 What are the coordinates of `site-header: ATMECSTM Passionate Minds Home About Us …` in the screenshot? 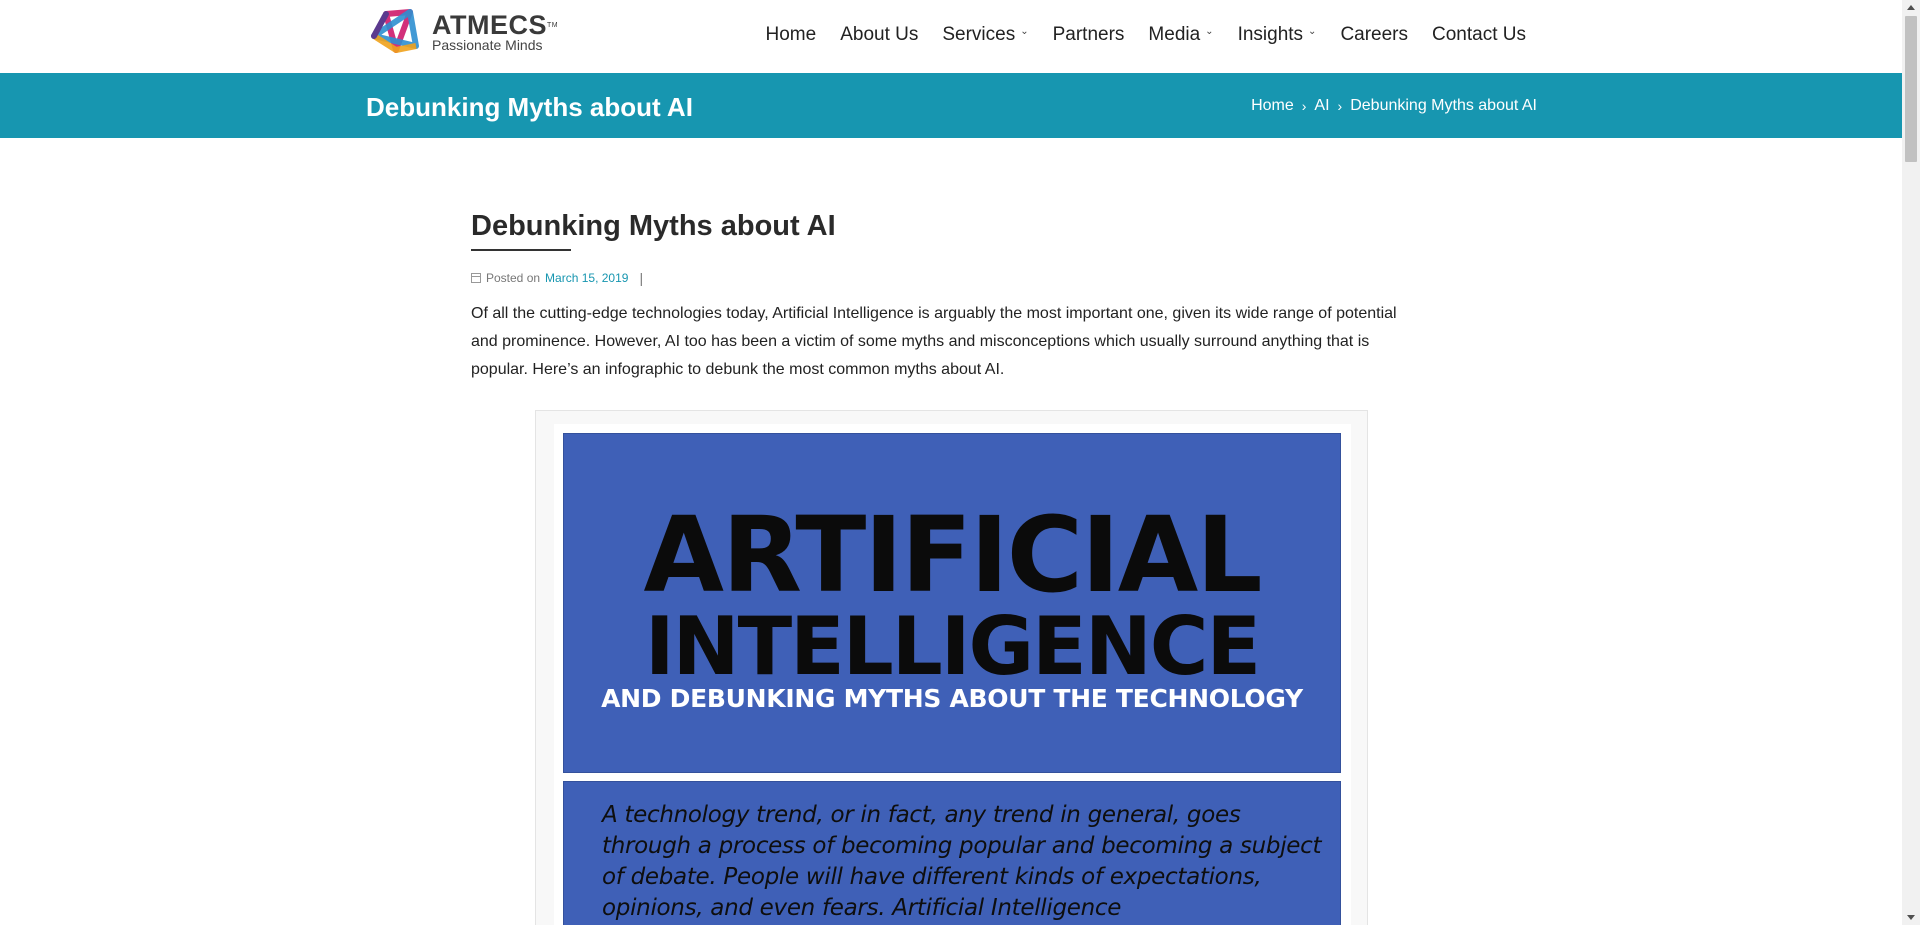 It's located at (951, 36).